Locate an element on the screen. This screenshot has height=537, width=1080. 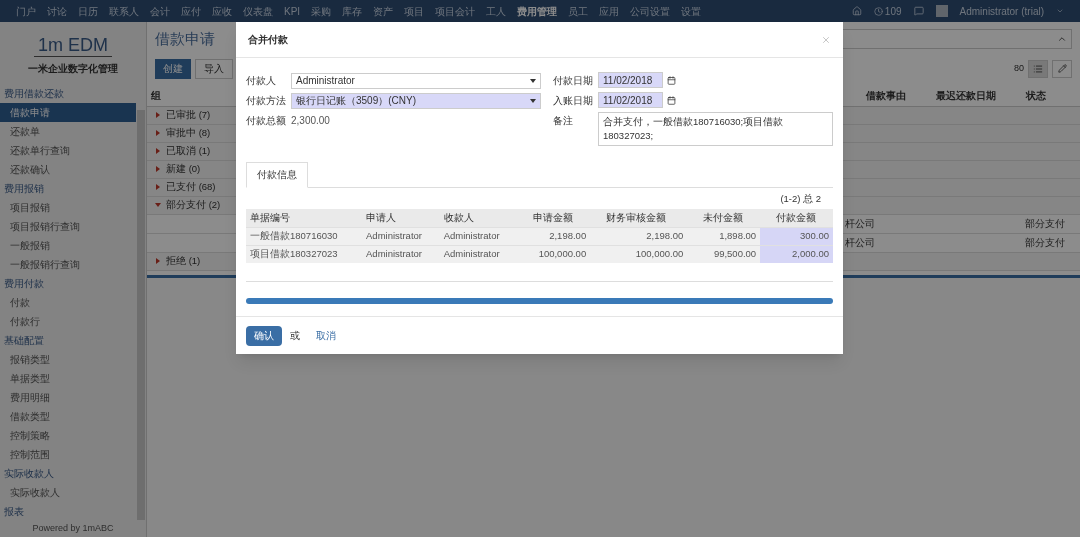
sidebar-section-title: 基础配置 is located at coordinates (24, 341).